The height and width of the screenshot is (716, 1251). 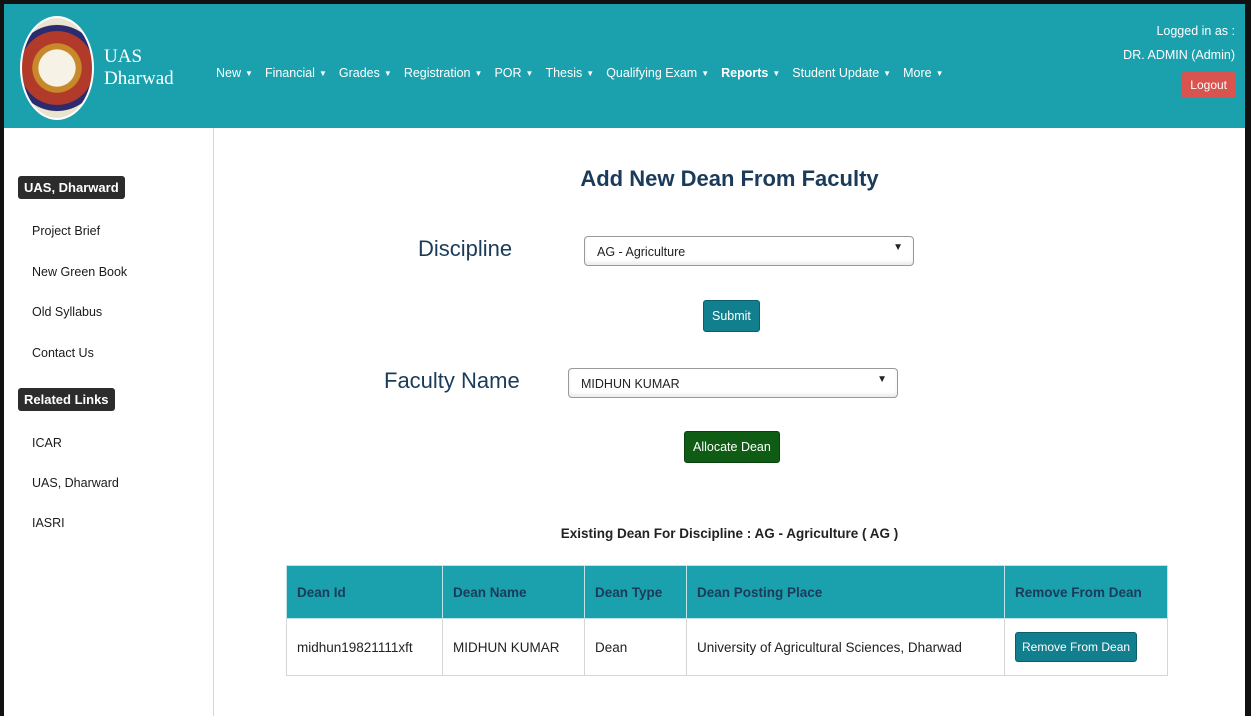 I want to click on sidebar-link-contact-us: Contact Us, so click(x=63, y=353).